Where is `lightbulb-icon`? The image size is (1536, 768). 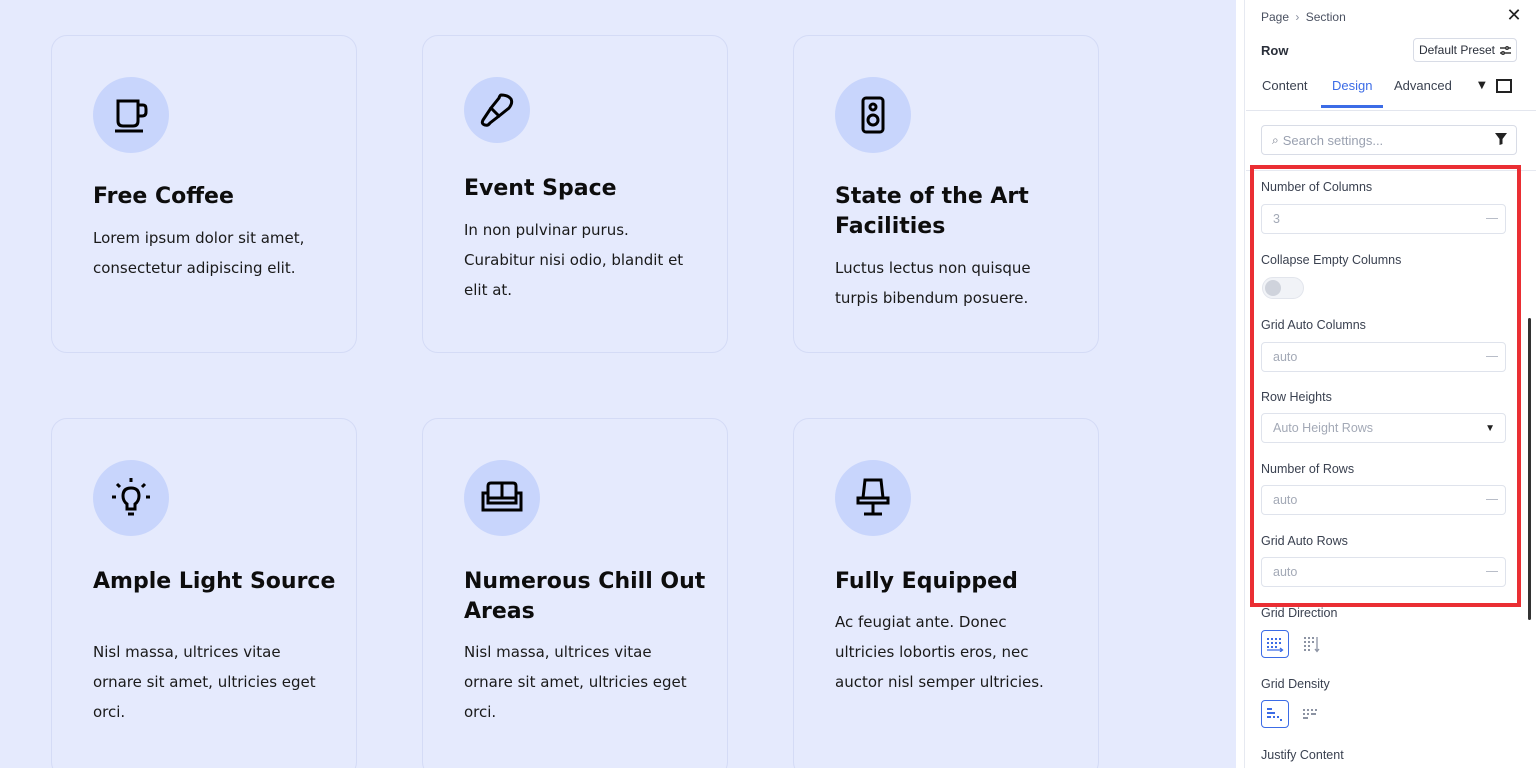 lightbulb-icon is located at coordinates (131, 498).